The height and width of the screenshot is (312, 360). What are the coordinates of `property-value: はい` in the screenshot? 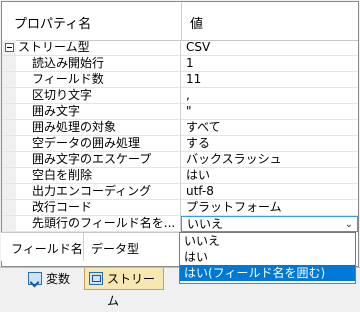 It's located at (269, 176).